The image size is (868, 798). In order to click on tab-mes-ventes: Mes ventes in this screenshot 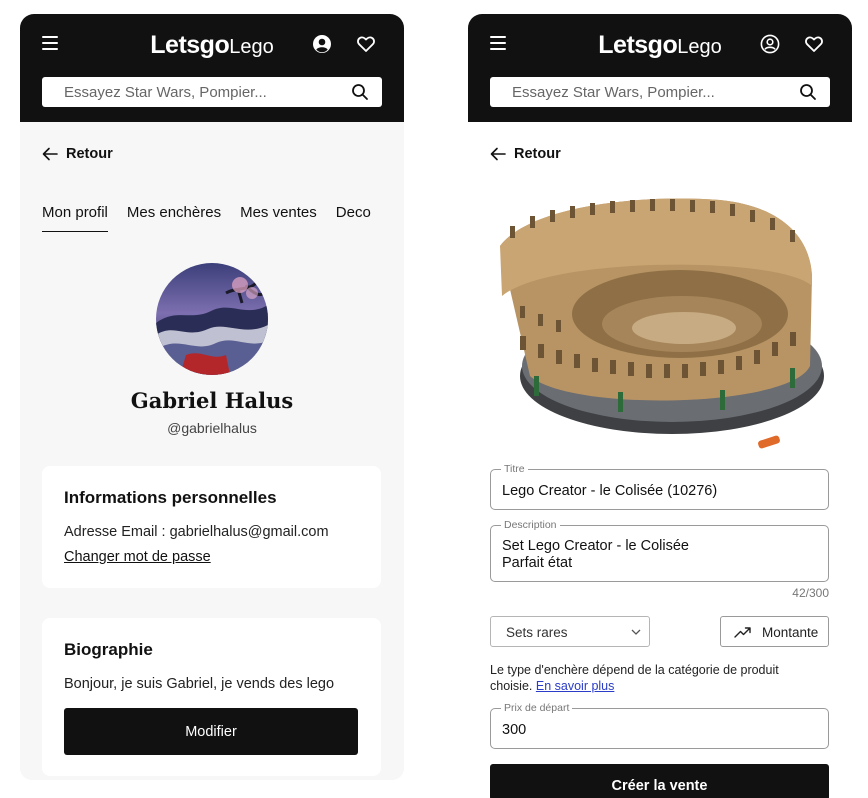, I will do `click(278, 217)`.